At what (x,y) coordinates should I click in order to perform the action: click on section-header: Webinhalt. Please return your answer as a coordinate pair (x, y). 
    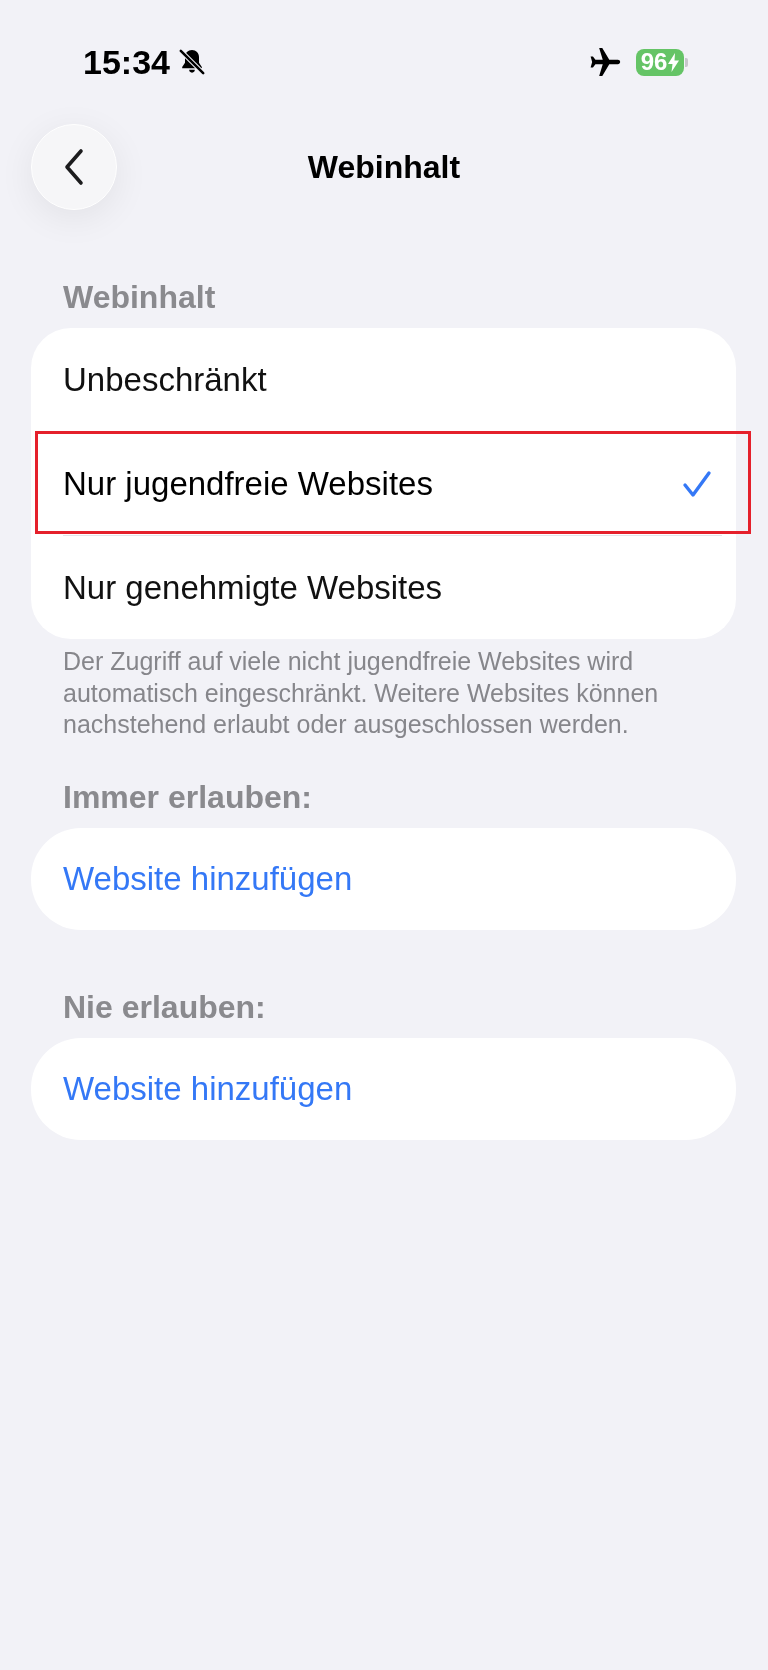
    Looking at the image, I should click on (139, 297).